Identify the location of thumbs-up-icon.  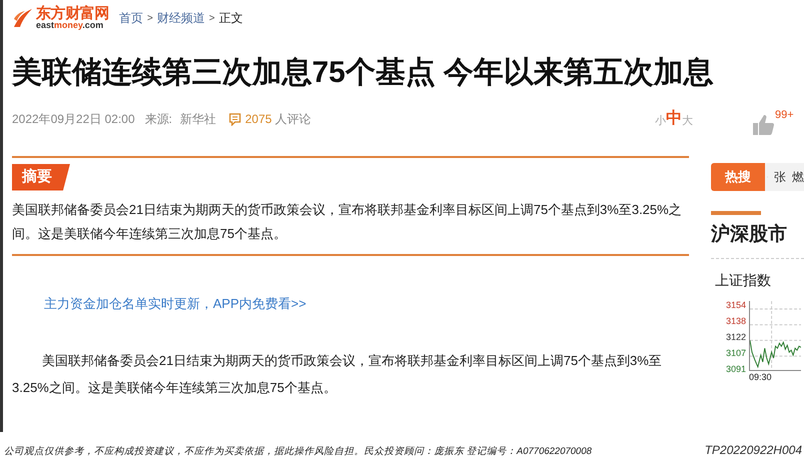
(763, 125).